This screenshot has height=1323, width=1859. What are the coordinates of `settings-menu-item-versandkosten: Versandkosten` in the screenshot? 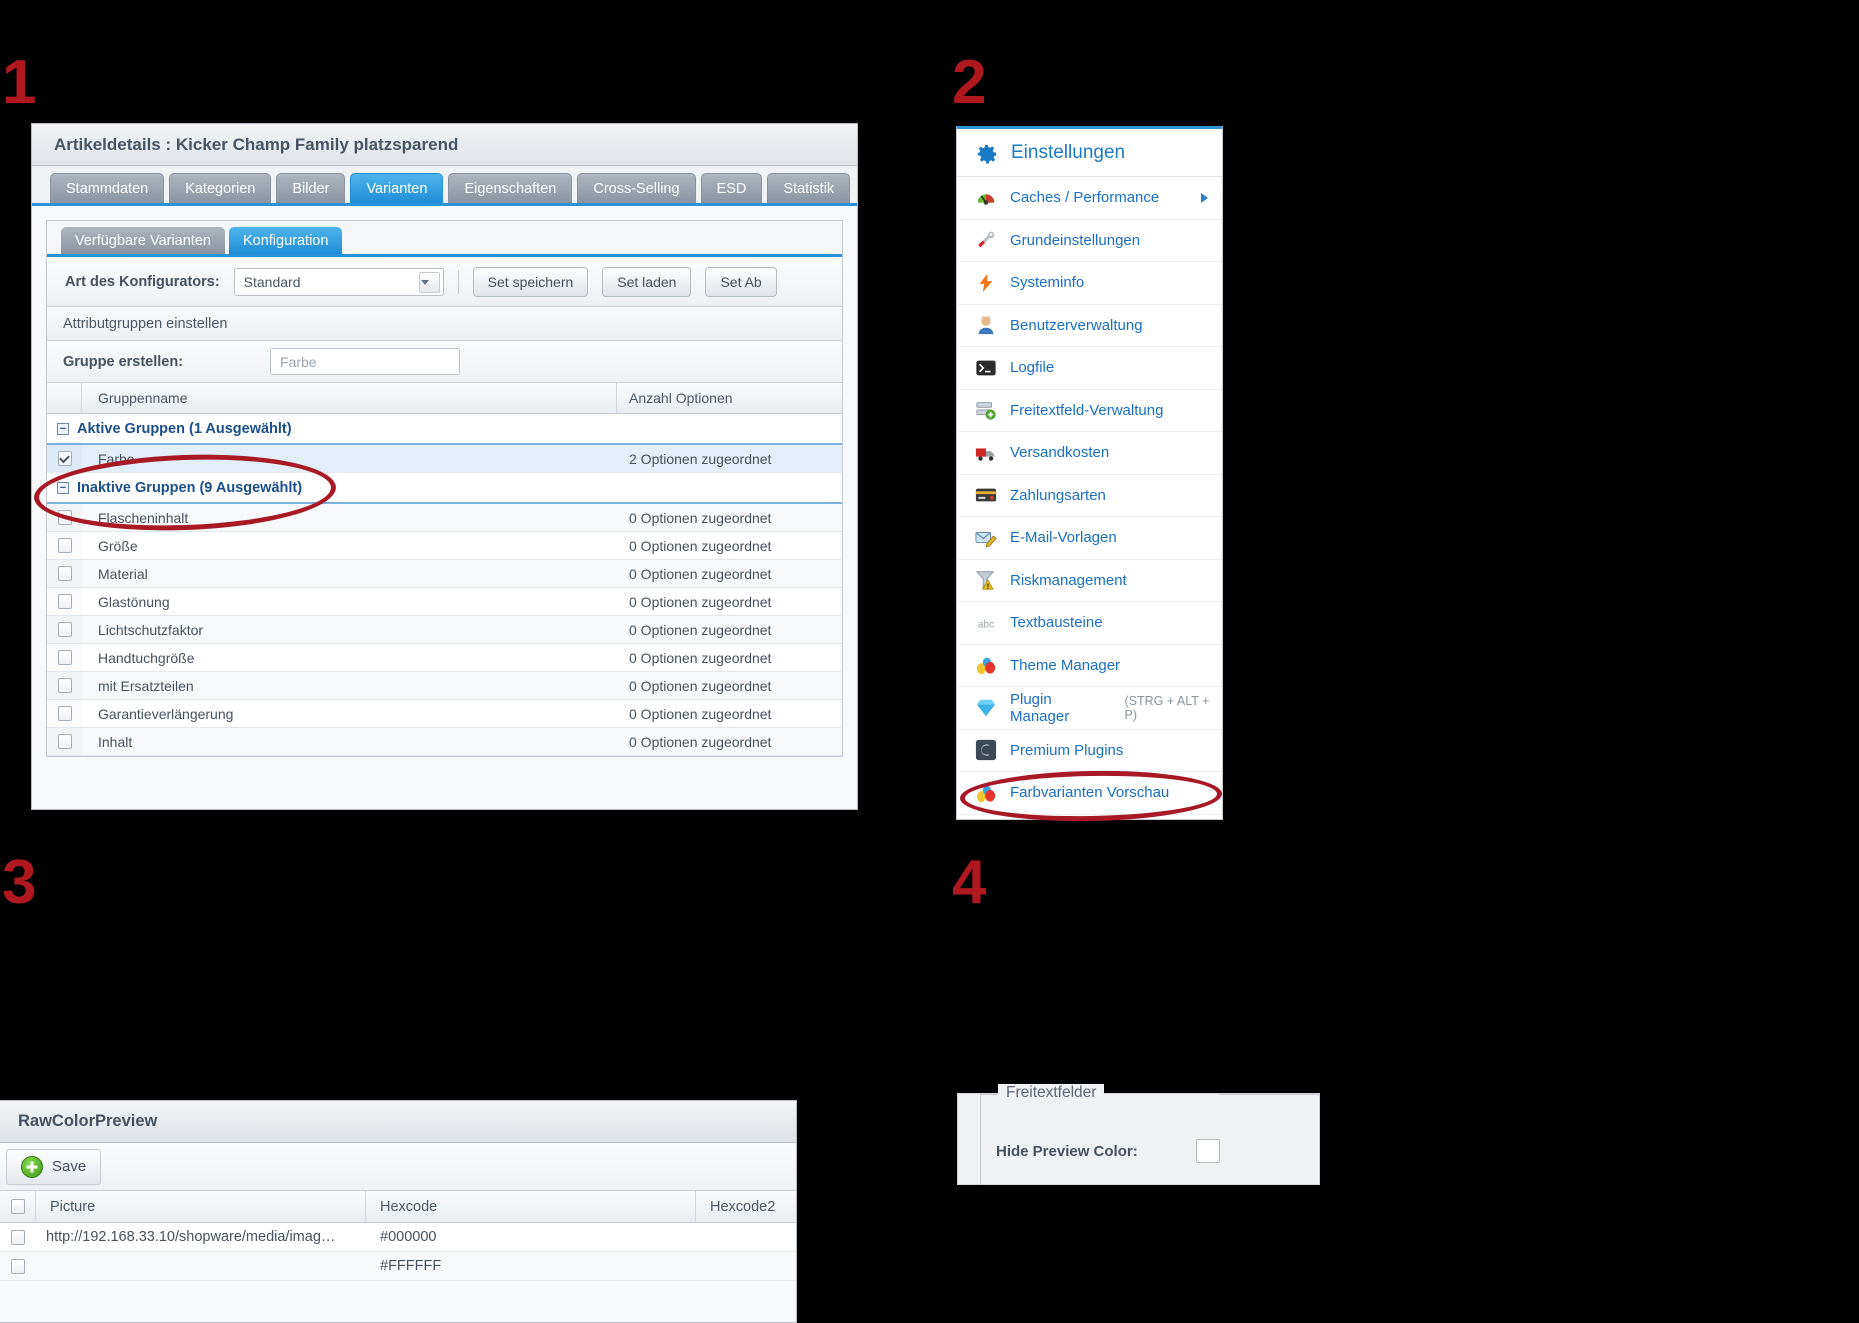 It's located at (1089, 453).